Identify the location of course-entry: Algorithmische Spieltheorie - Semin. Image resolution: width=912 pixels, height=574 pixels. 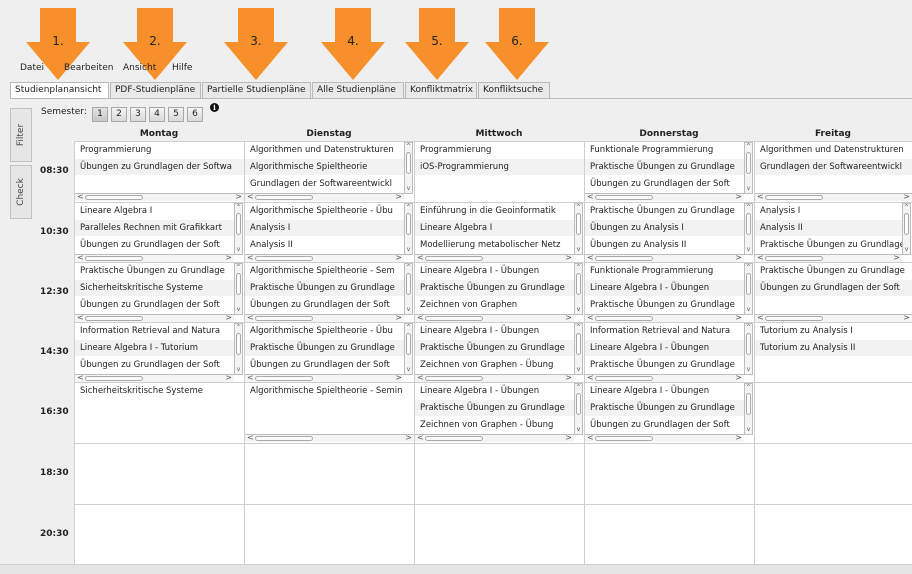
(326, 391).